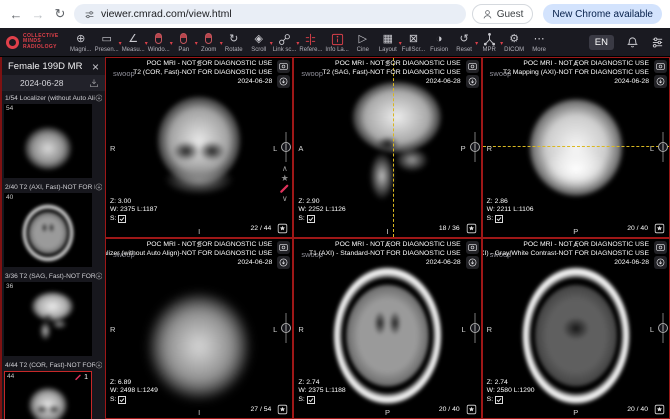 The image size is (670, 419). Describe the element at coordinates (78, 377) in the screenshot. I see `pencil-icon` at that location.